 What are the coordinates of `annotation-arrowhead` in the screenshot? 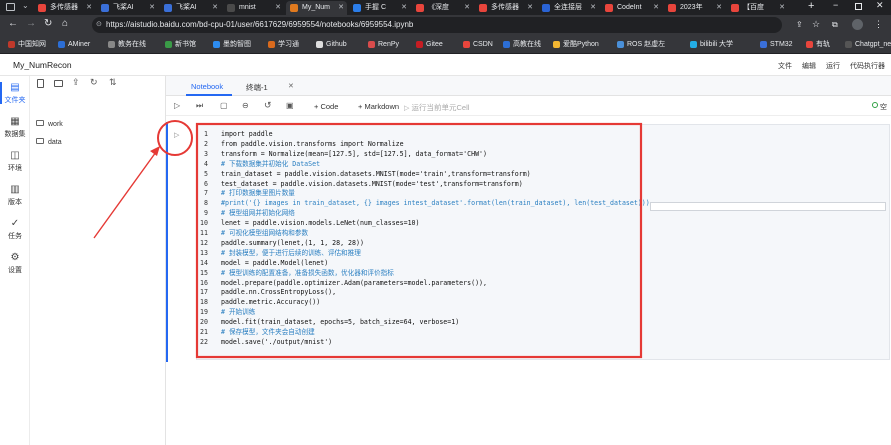 It's located at (155, 151).